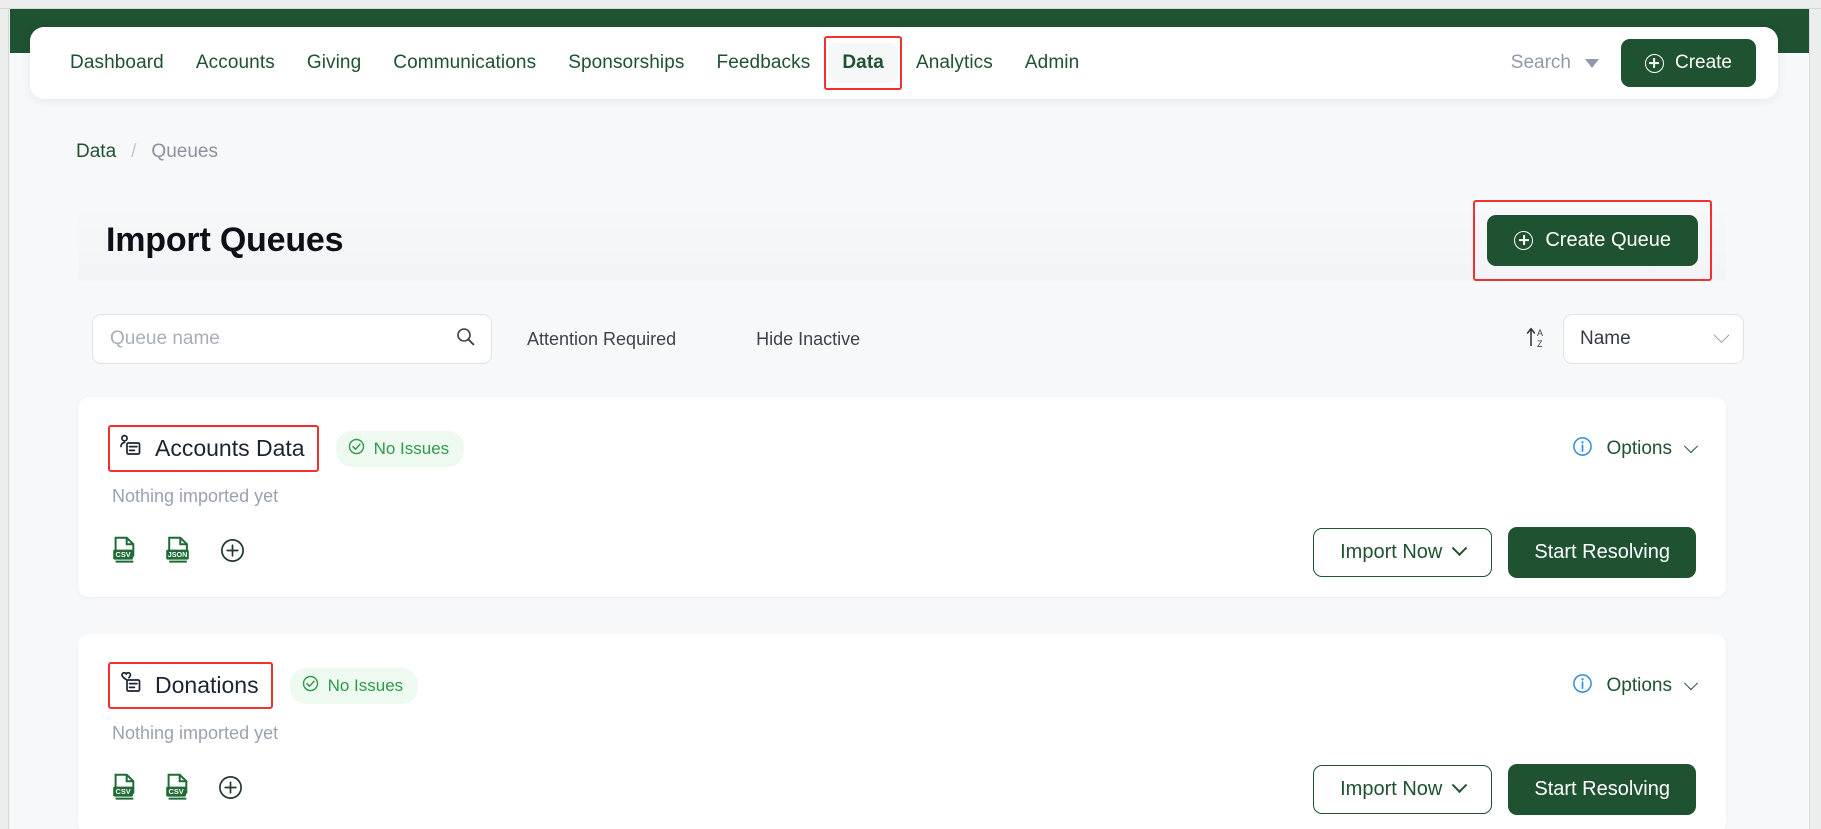 The width and height of the screenshot is (1821, 829). I want to click on queue-link-accounts-data: Accounts Data, so click(213, 448).